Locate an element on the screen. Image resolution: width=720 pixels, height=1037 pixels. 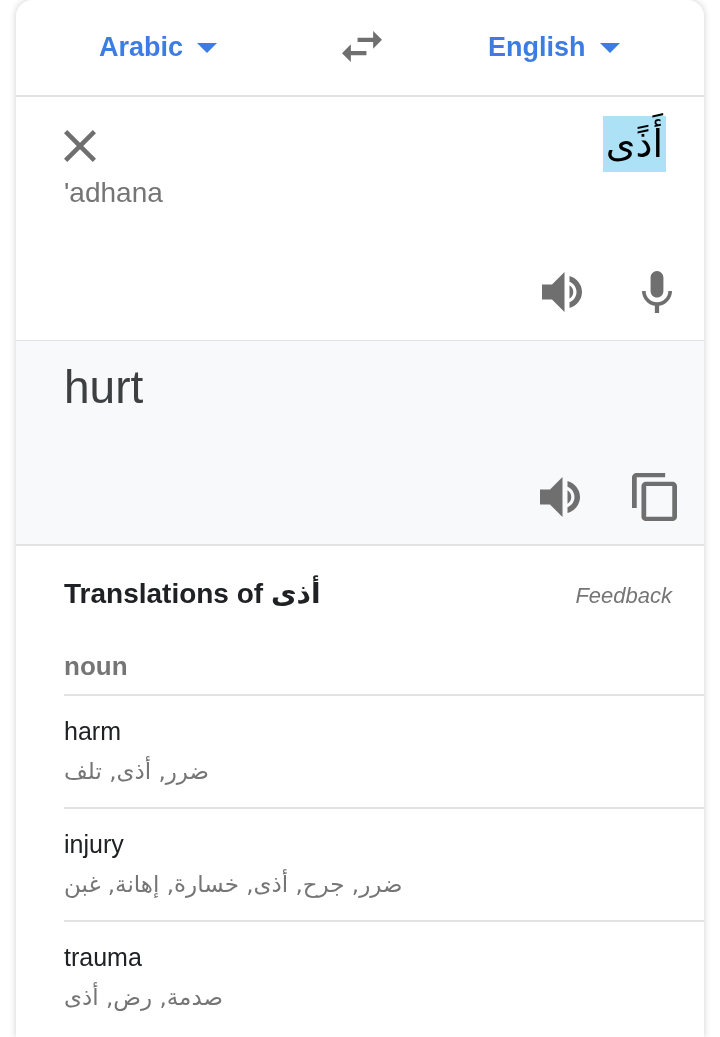
microphone-button is located at coordinates (657, 292).